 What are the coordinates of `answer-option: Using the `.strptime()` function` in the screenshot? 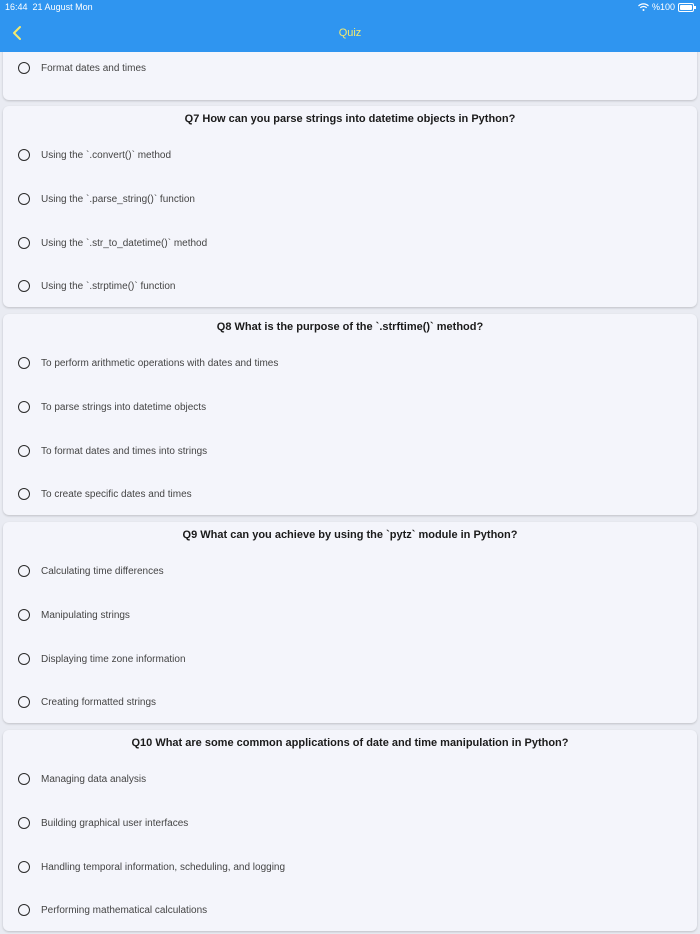 It's located at (97, 286).